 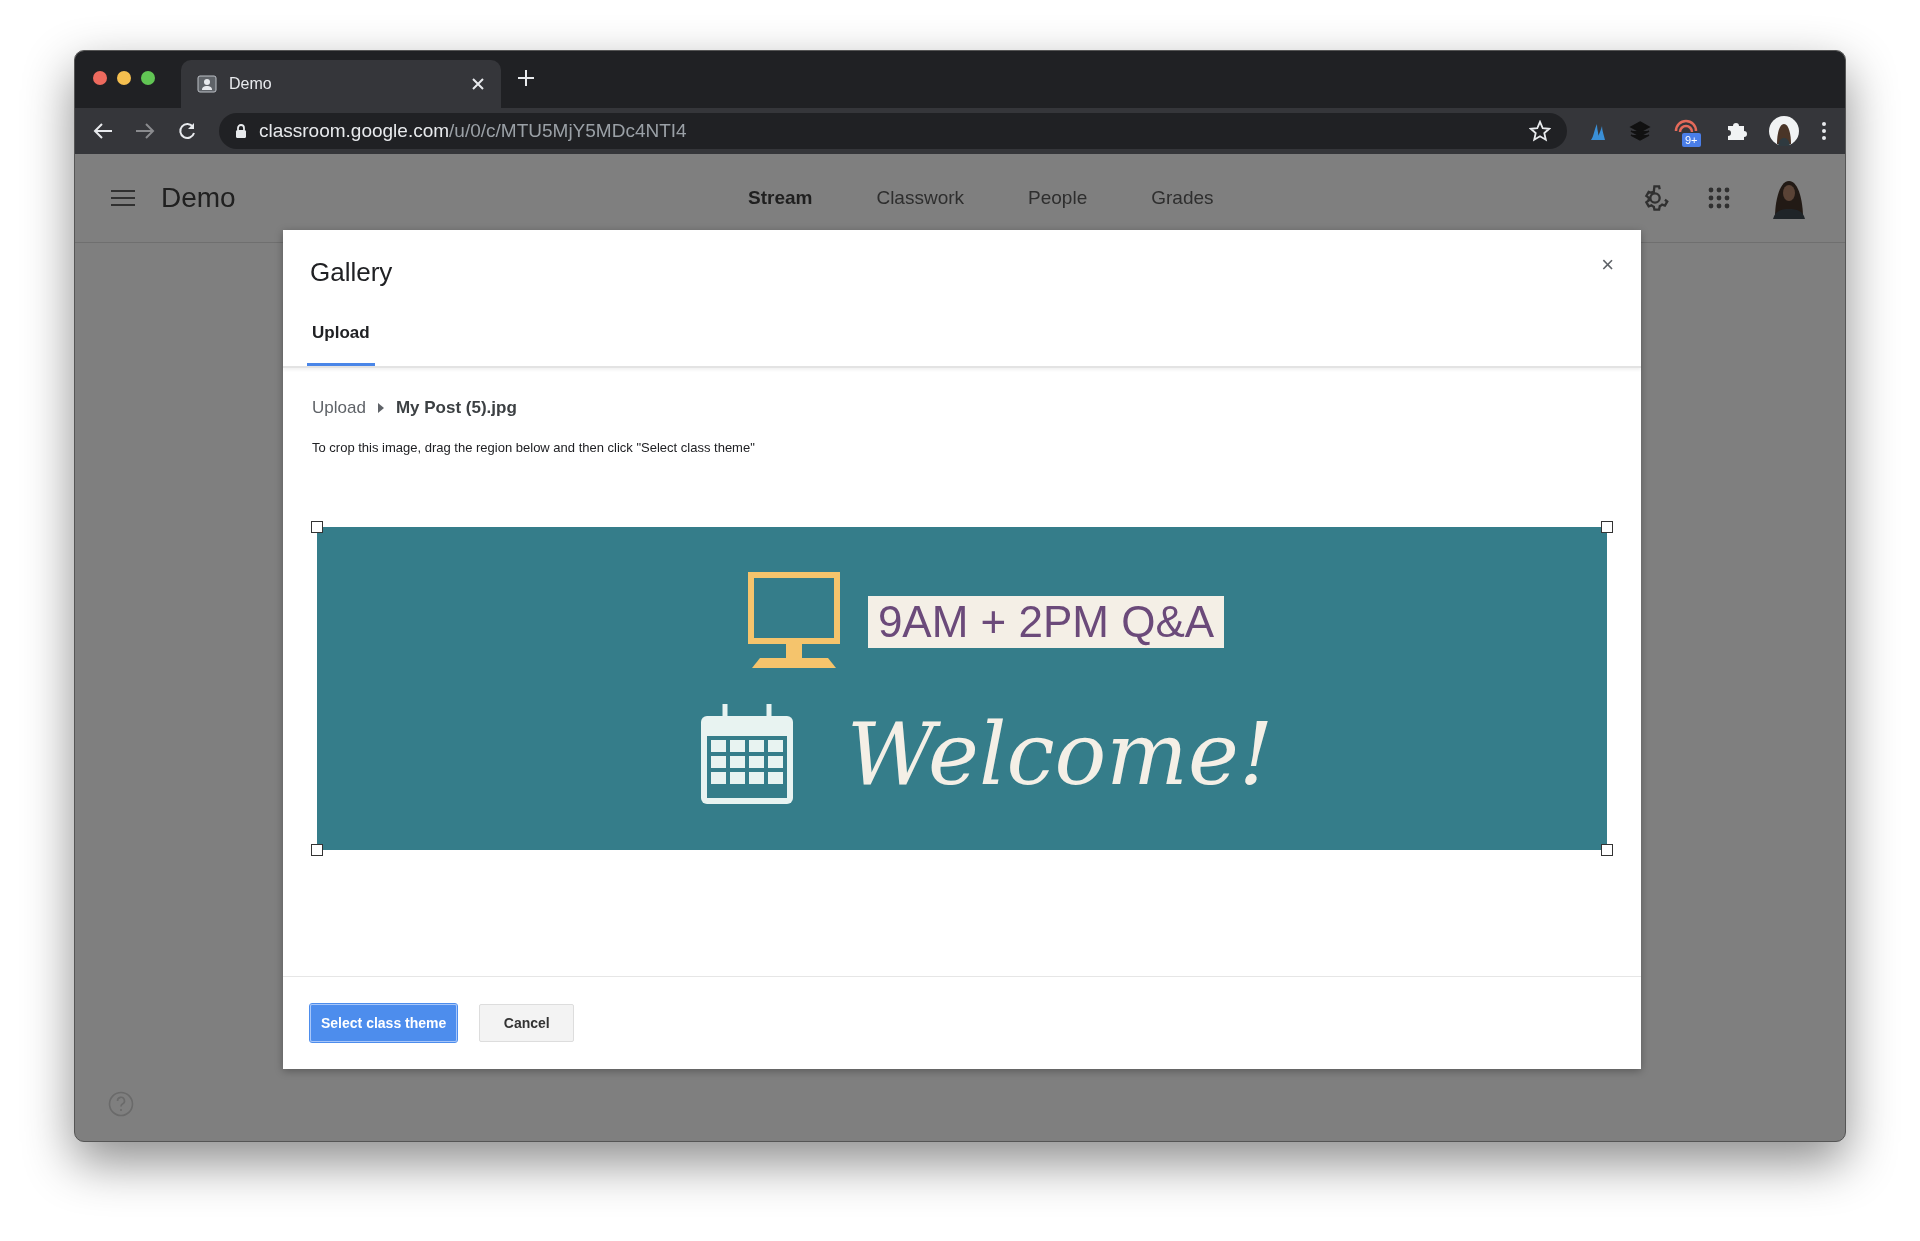 I want to click on image-headline: 9AM + 2PM Q&A, so click(x=1046, y=621).